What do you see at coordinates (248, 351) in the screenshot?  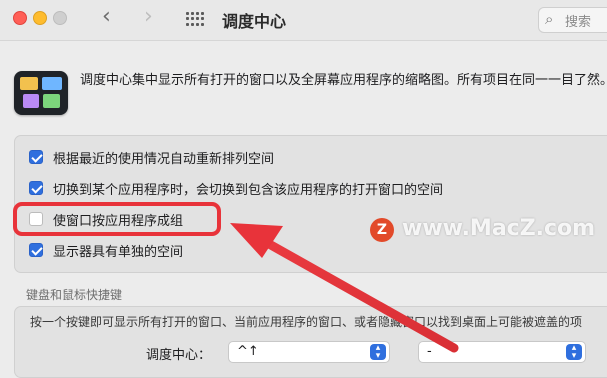 I see `select-value: ^↑` at bounding box center [248, 351].